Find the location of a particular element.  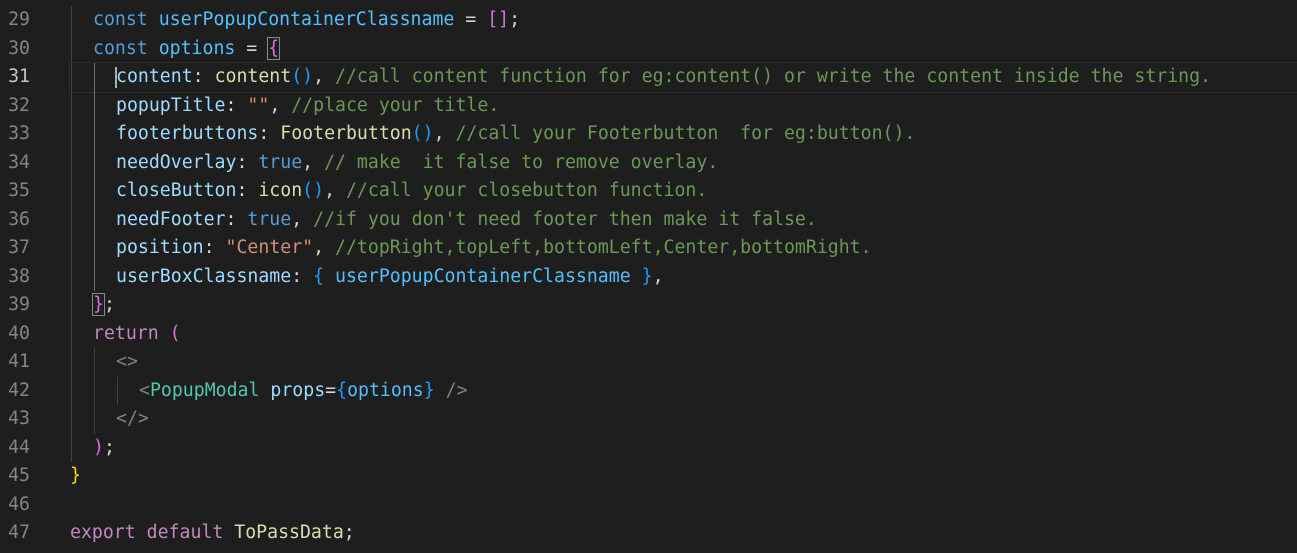

code-token: [] is located at coordinates (498, 19).